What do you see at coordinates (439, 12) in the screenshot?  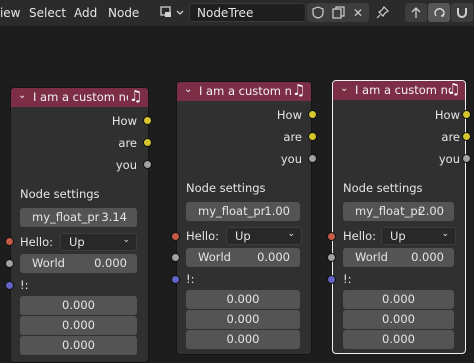 I see `auto-offset-button` at bounding box center [439, 12].